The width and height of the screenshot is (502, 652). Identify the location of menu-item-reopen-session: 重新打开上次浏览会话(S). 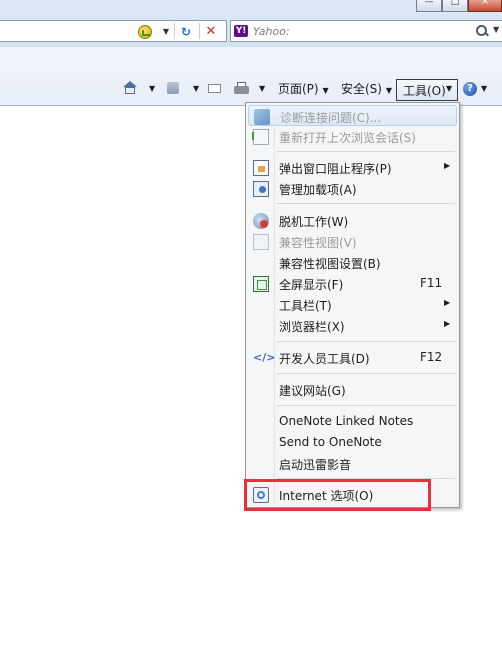
(352, 136).